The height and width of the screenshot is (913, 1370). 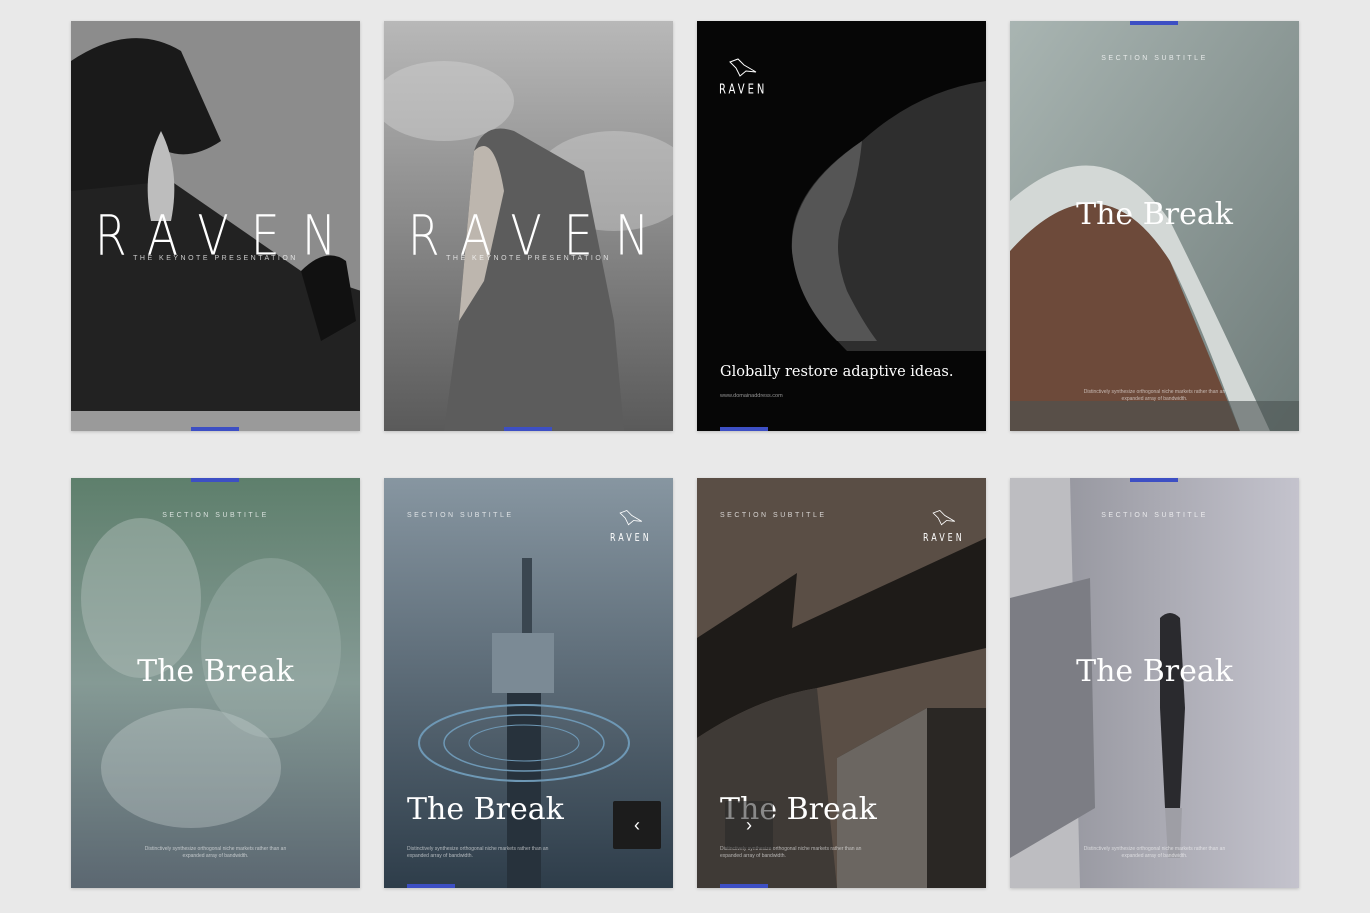 What do you see at coordinates (215, 226) in the screenshot?
I see `slide-thumbnail-1: RAVEN THE KEYNOTE PRESENTATION` at bounding box center [215, 226].